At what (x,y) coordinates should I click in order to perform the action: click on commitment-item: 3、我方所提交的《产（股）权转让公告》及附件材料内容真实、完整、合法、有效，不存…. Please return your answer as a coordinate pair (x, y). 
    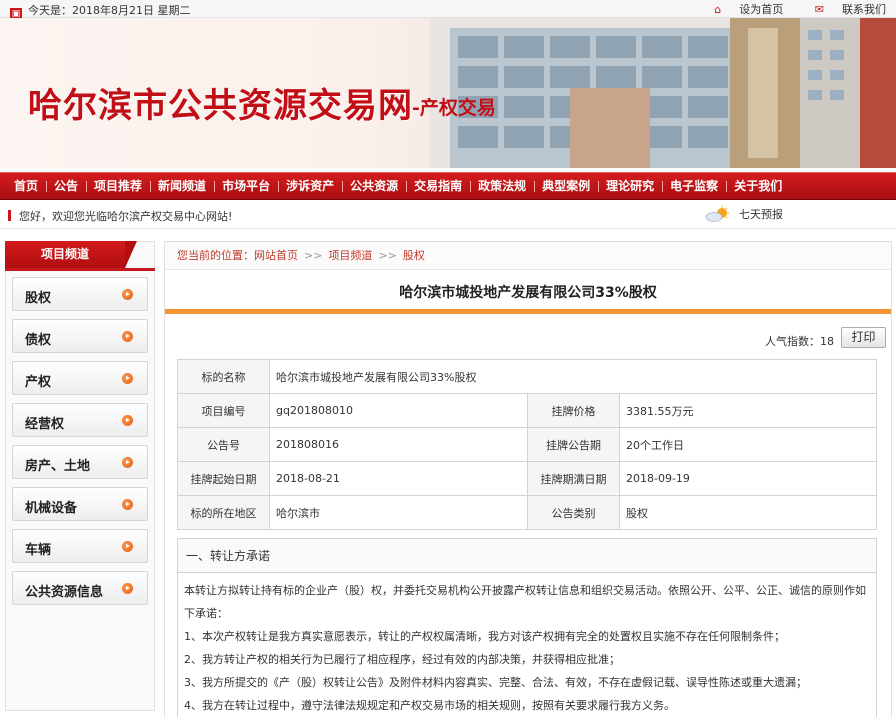
    Looking at the image, I should click on (495, 682).